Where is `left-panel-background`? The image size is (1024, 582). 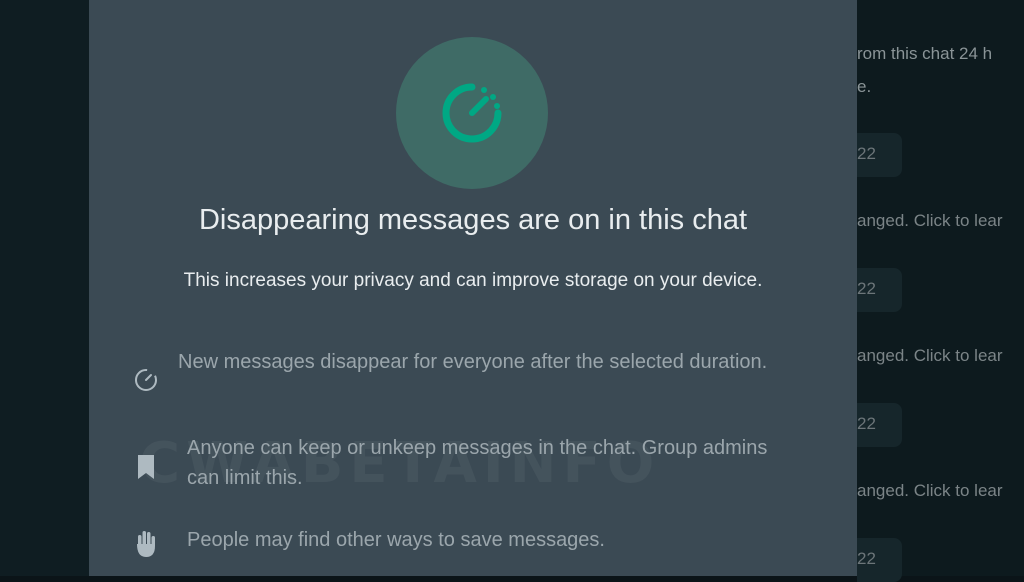 left-panel-background is located at coordinates (45, 288).